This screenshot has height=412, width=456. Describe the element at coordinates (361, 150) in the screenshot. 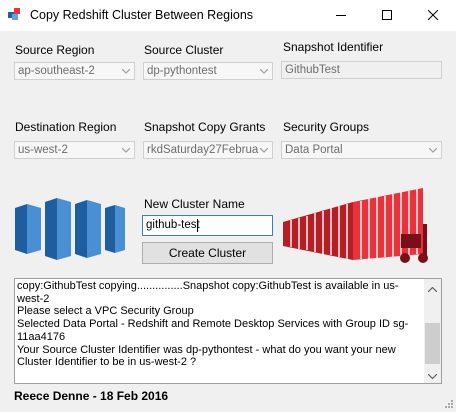

I see `security-groups-select: Data Portal` at that location.